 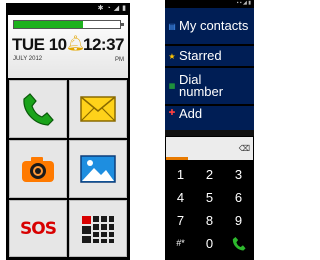 I want to click on apps-grid-icon, so click(x=98, y=229).